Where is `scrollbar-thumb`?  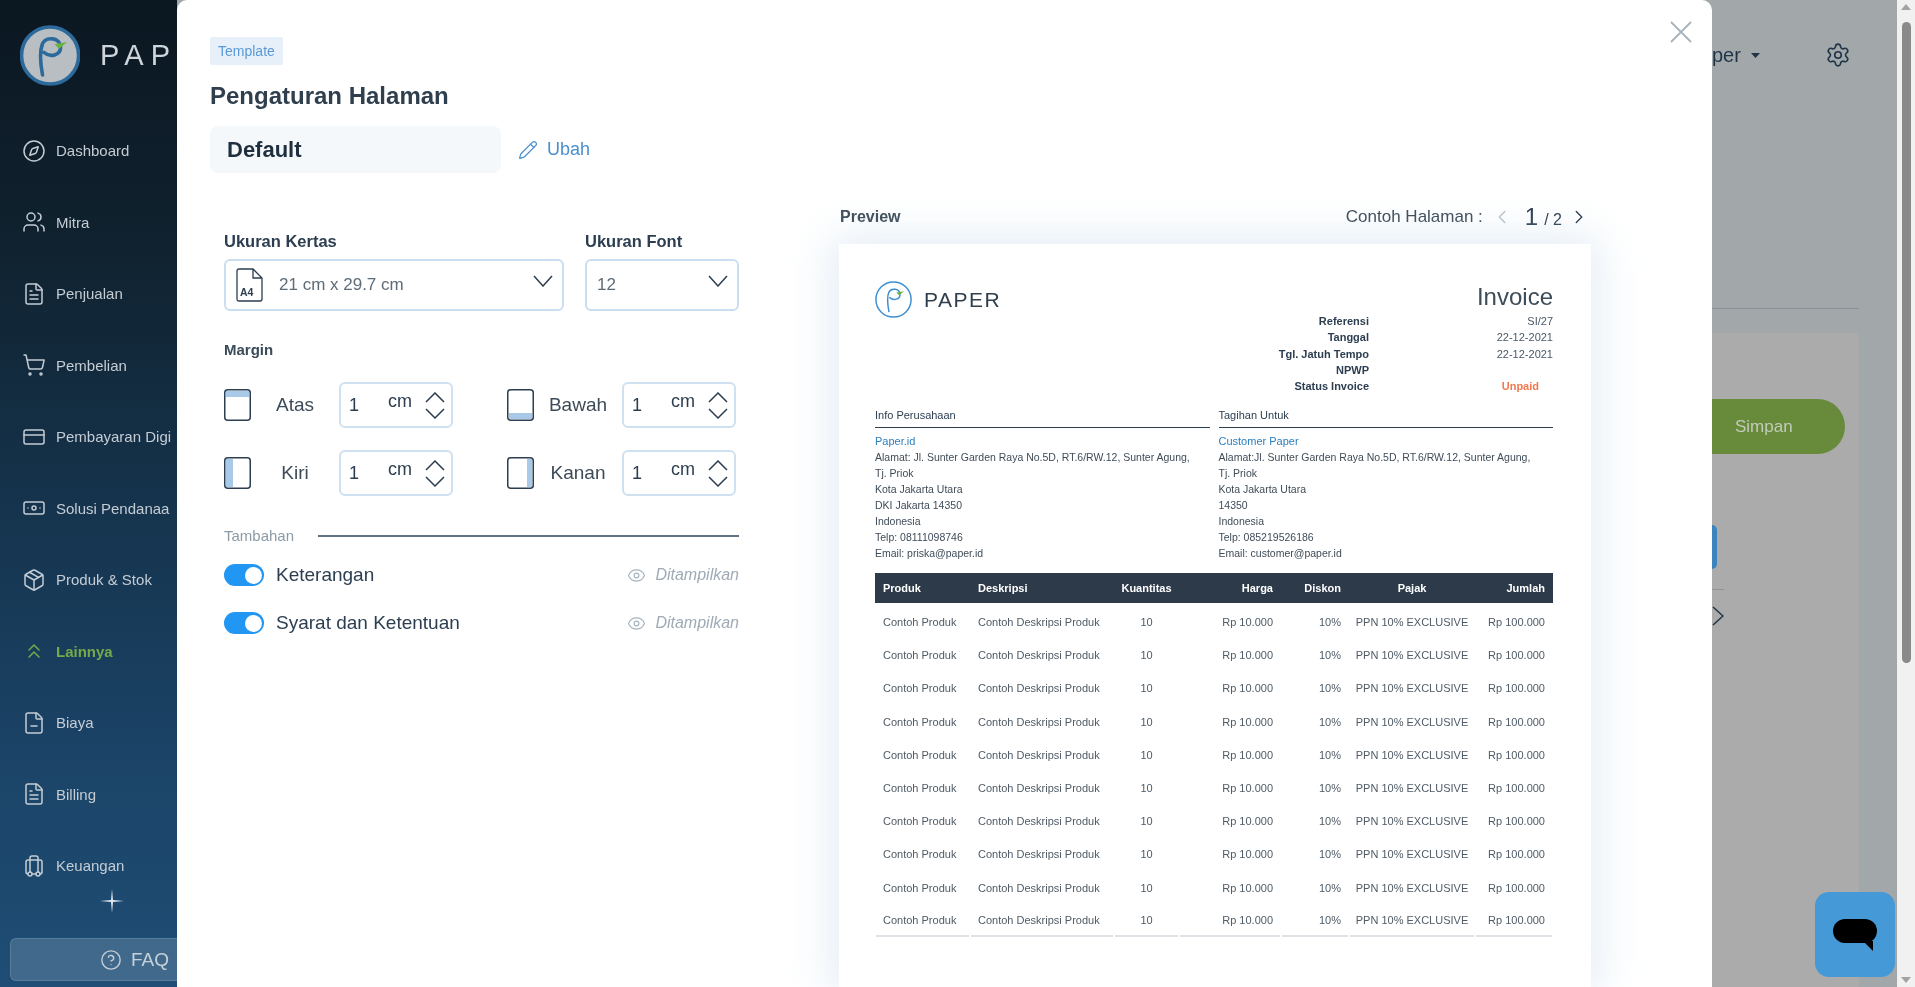
scrollbar-thumb is located at coordinates (1906, 342).